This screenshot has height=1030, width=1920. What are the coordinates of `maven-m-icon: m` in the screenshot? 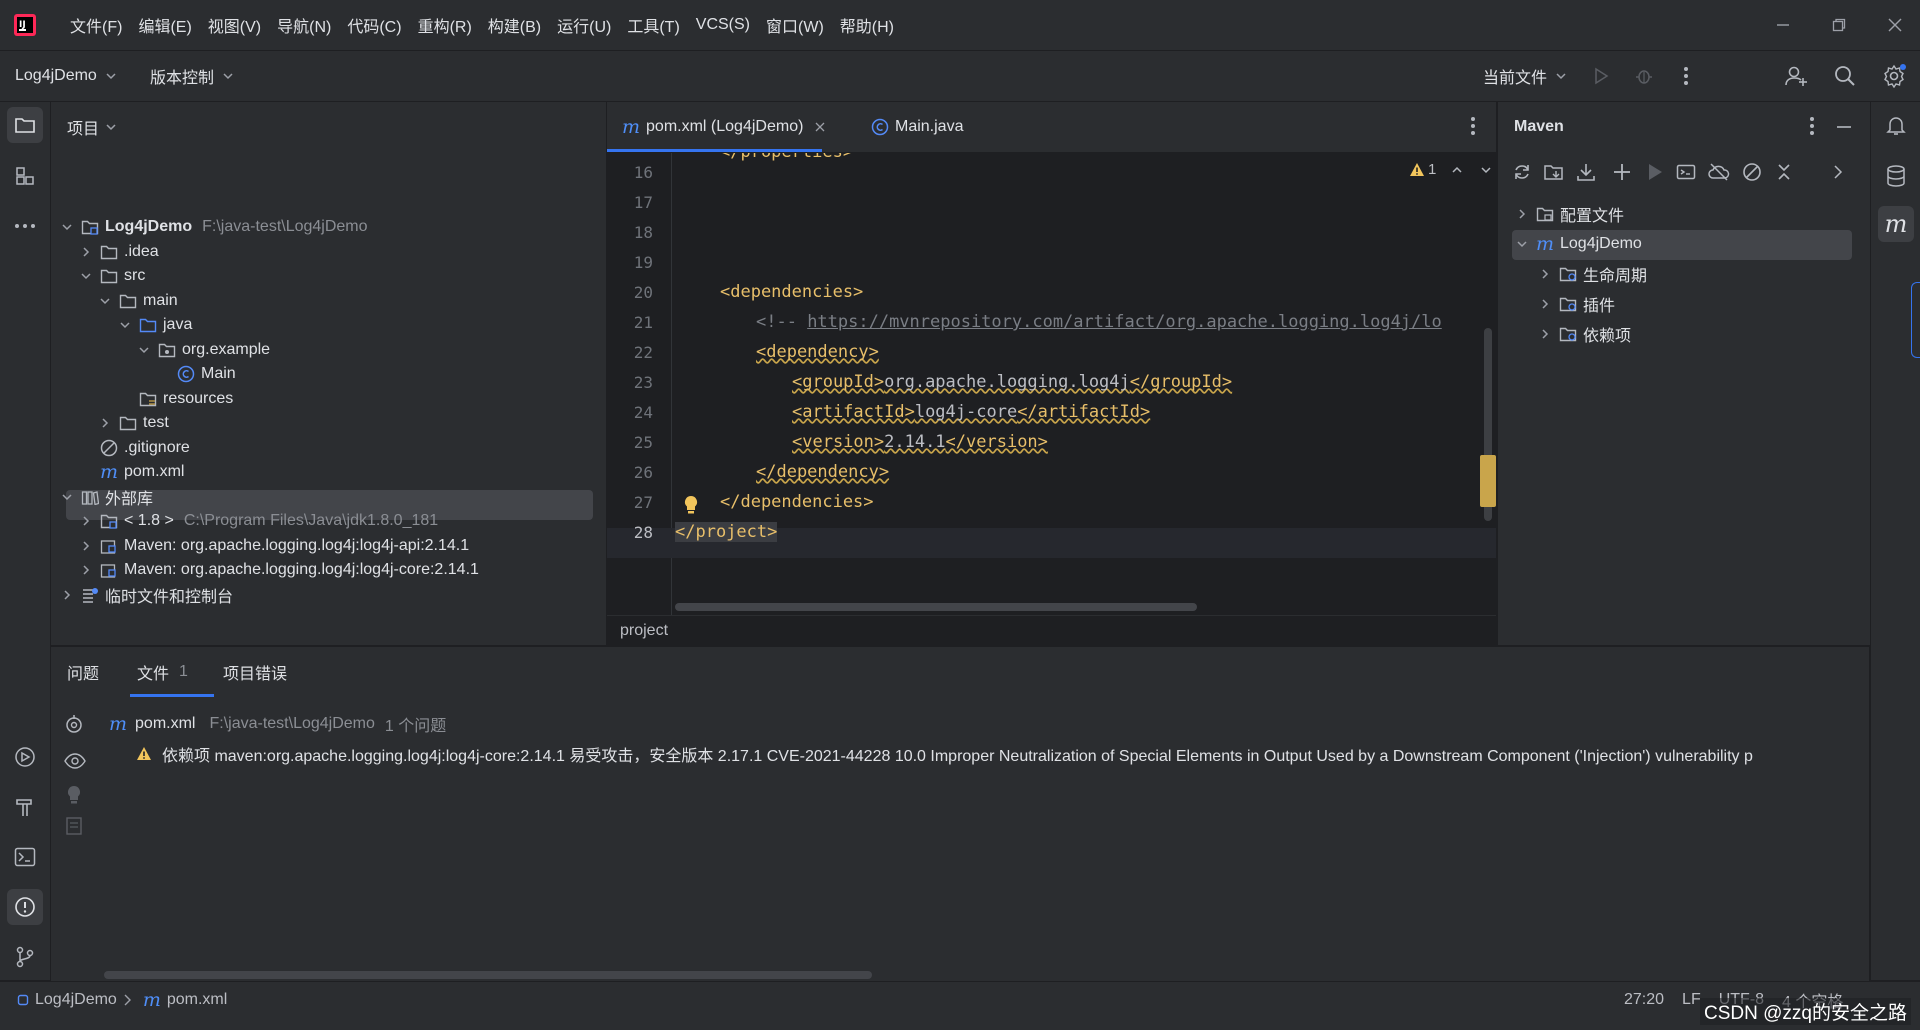 It's located at (1896, 224).